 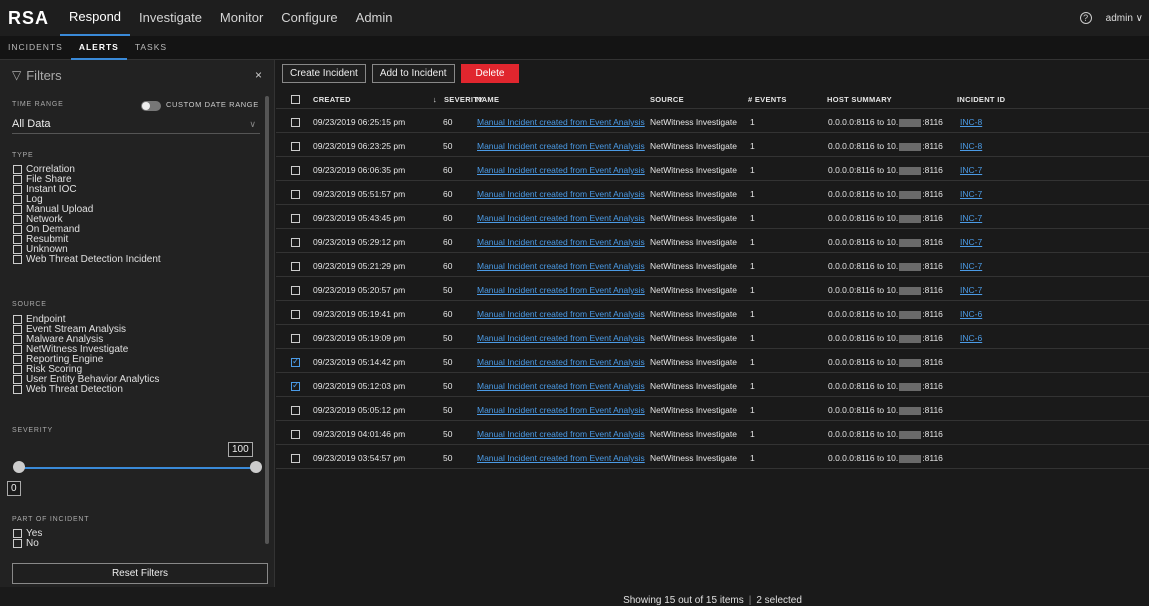 I want to click on sidebar-scrollbar, so click(x=267, y=320).